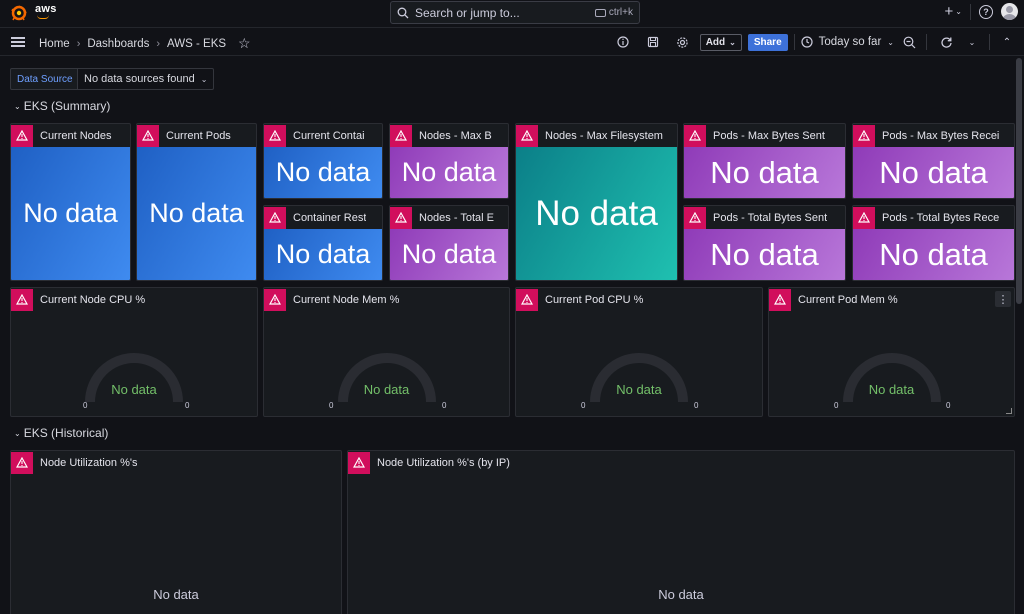 The height and width of the screenshot is (614, 1024). I want to click on refresh-interval-chevron-down-icon: ⌄, so click(972, 42).